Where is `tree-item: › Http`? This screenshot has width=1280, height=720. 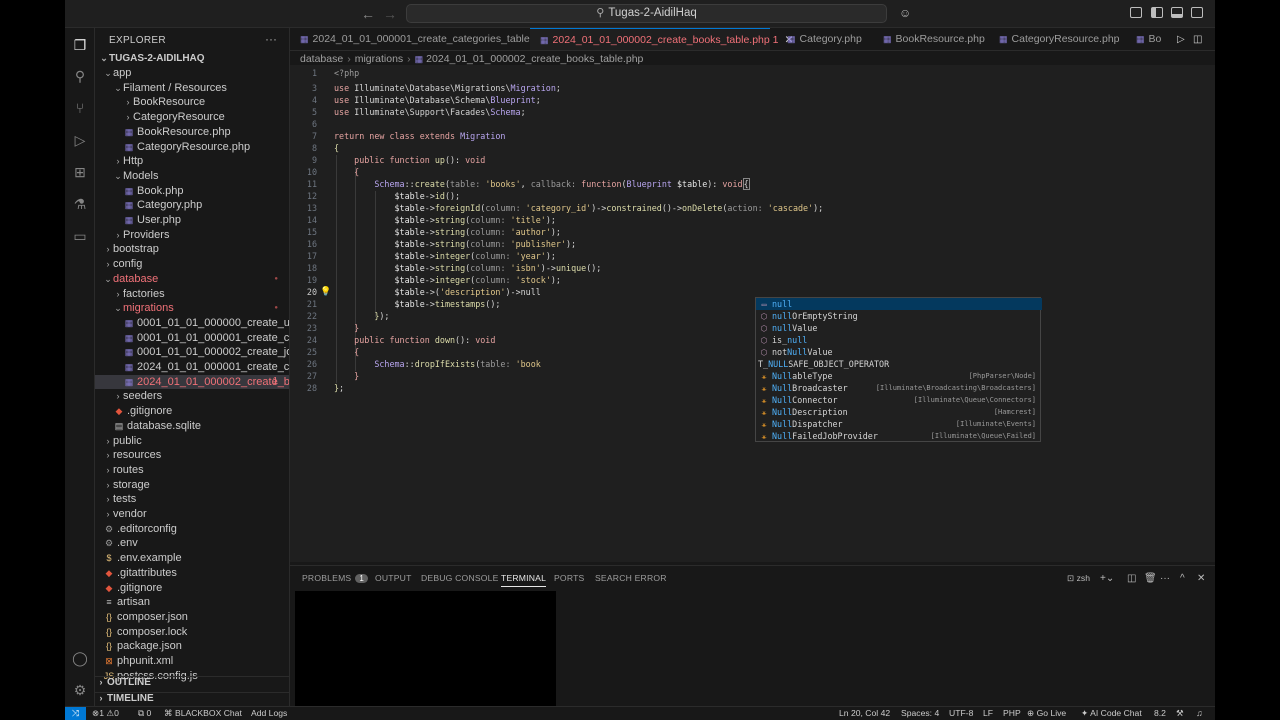 tree-item: › Http is located at coordinates (192, 161).